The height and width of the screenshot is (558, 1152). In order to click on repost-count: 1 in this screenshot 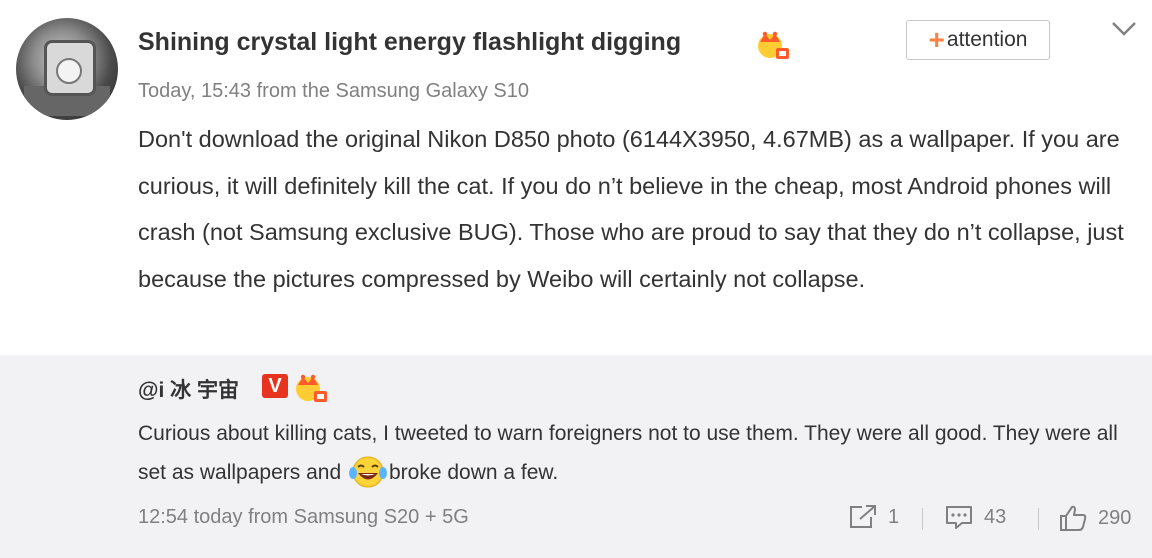, I will do `click(894, 516)`.